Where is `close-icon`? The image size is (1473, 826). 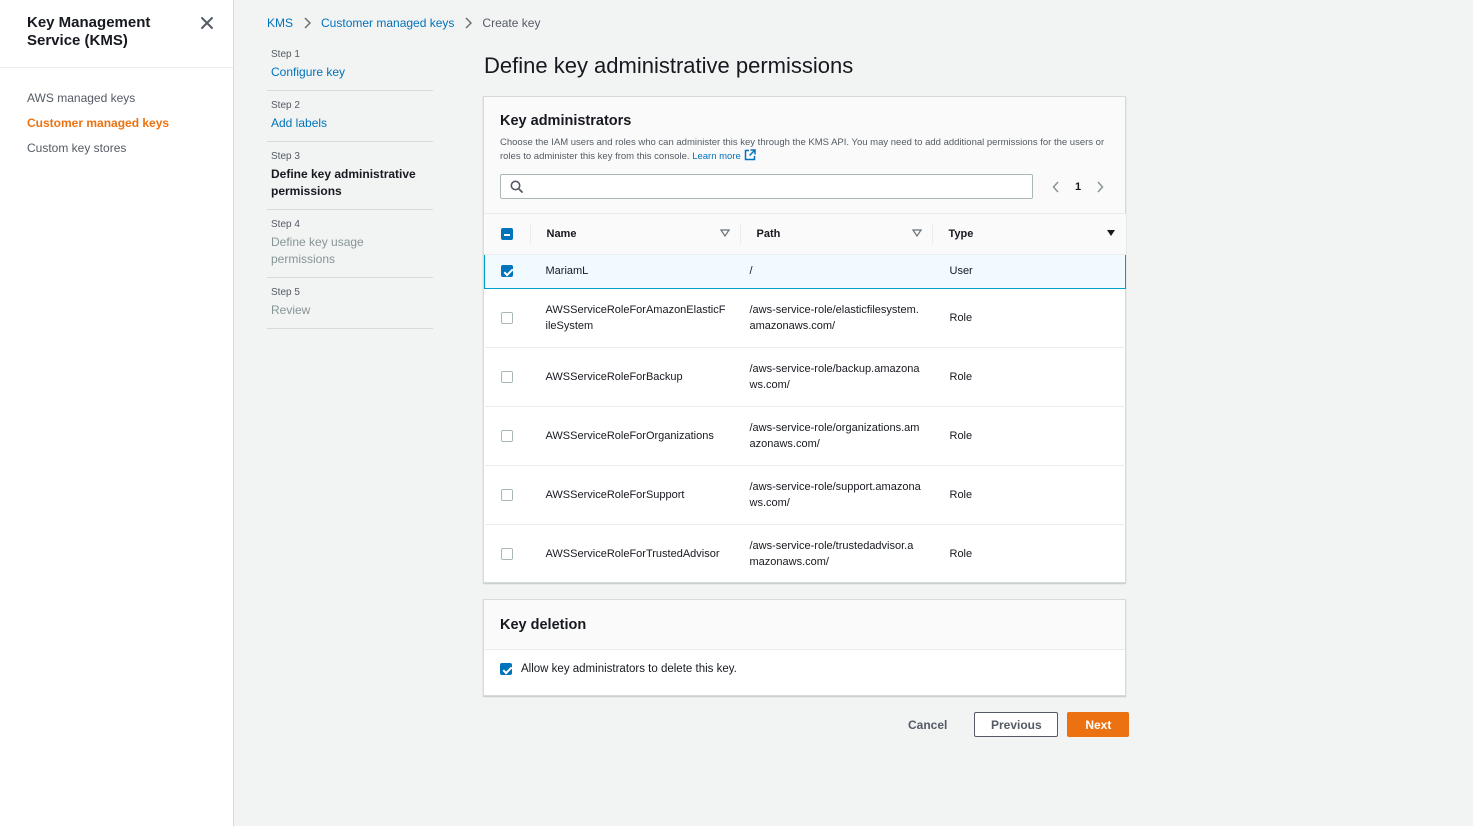 close-icon is located at coordinates (207, 23).